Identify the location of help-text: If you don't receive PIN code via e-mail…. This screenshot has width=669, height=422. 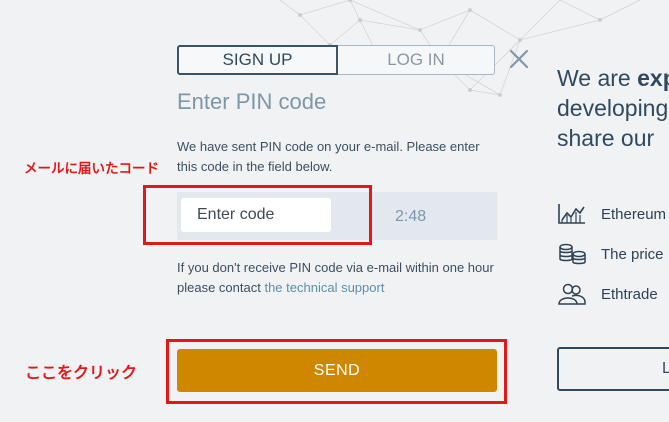
(337, 278).